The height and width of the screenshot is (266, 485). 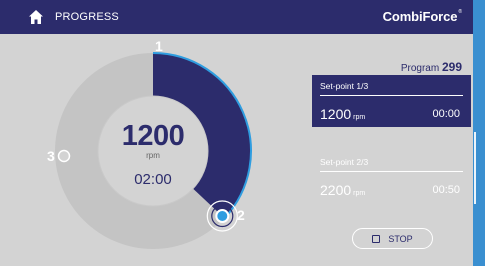 I want to click on setpoint-card-2: Set-point 2/3 2200 rpm 00:50, so click(x=391, y=177).